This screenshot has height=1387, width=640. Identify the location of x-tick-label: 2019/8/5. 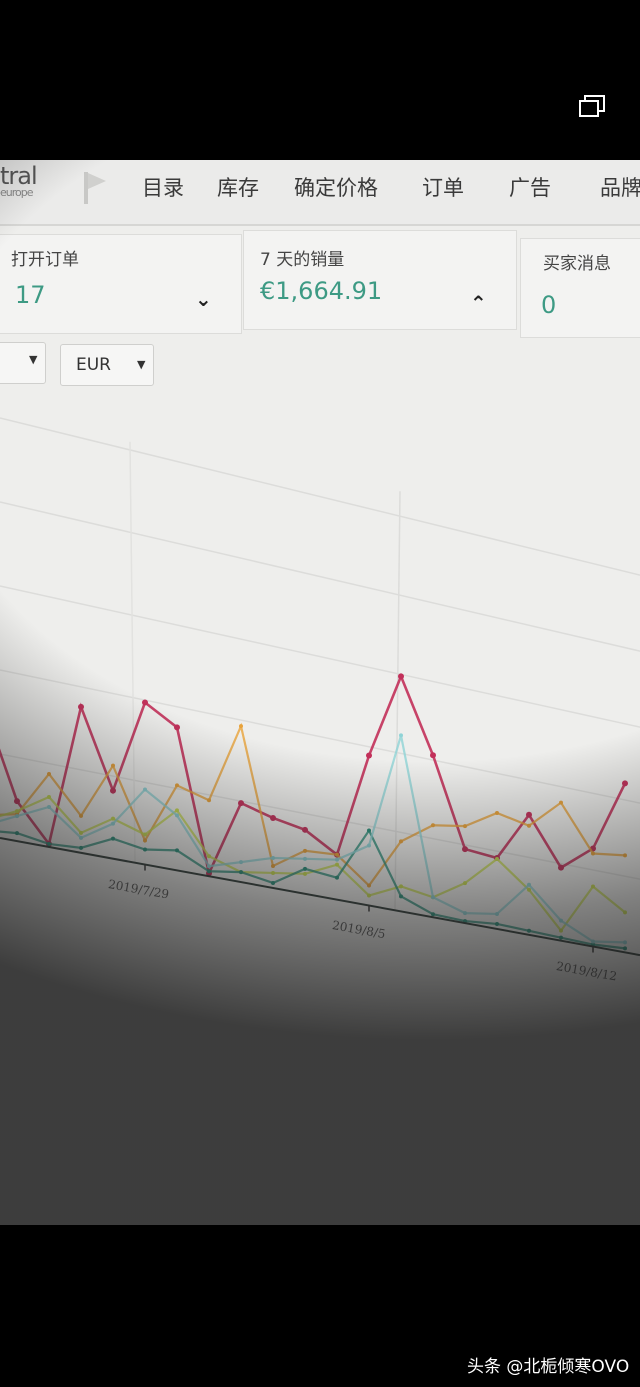
(359, 929).